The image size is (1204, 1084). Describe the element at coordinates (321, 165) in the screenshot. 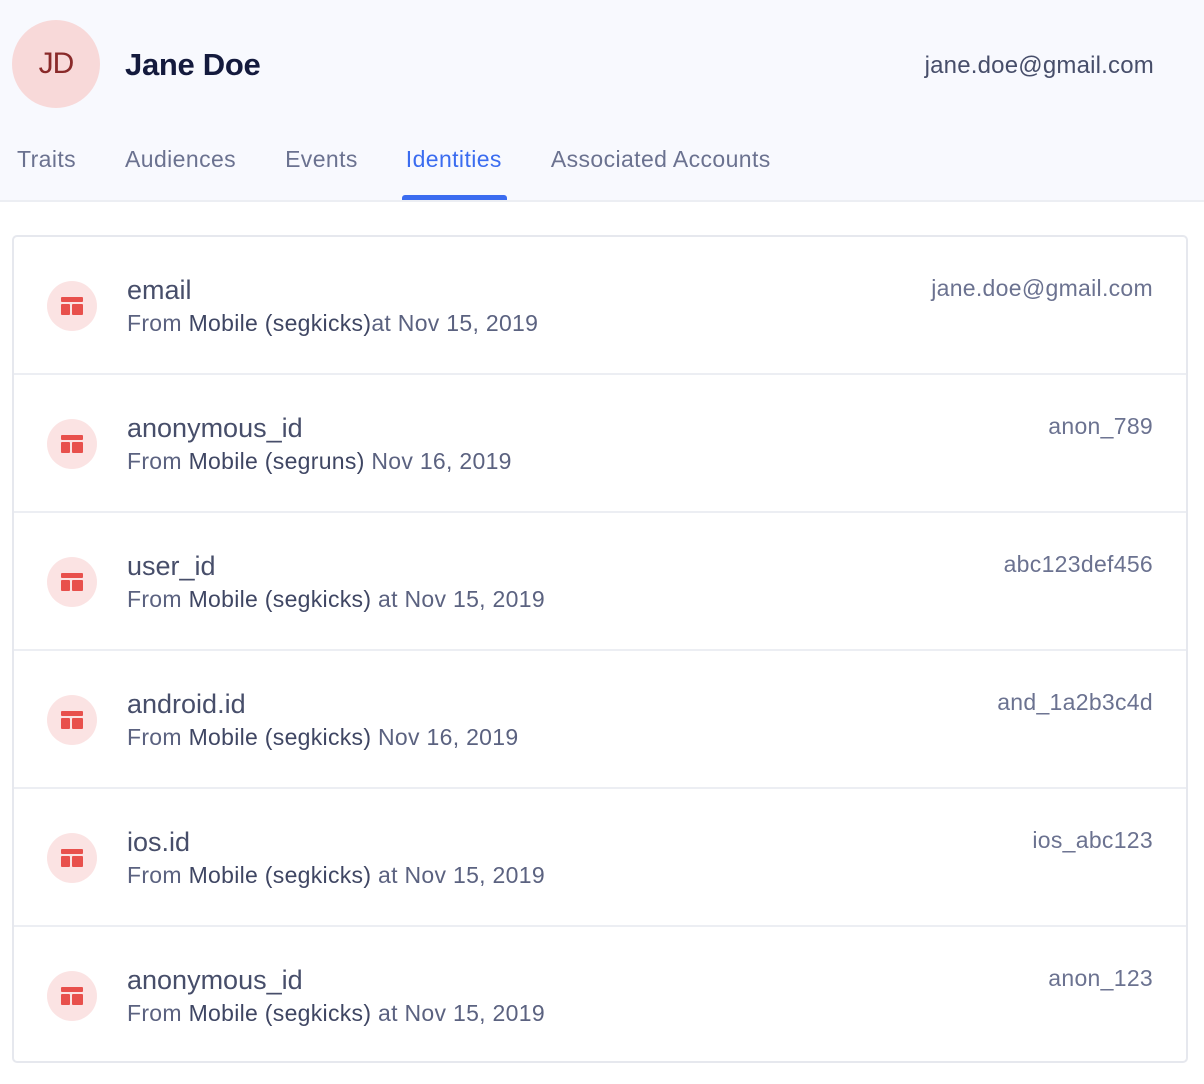

I see `tab-events: Events` at that location.